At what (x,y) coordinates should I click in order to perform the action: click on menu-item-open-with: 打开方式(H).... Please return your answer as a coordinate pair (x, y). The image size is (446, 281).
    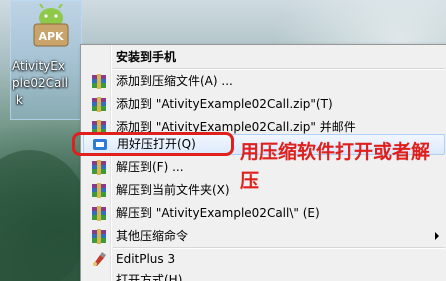
    Looking at the image, I should click on (264, 275).